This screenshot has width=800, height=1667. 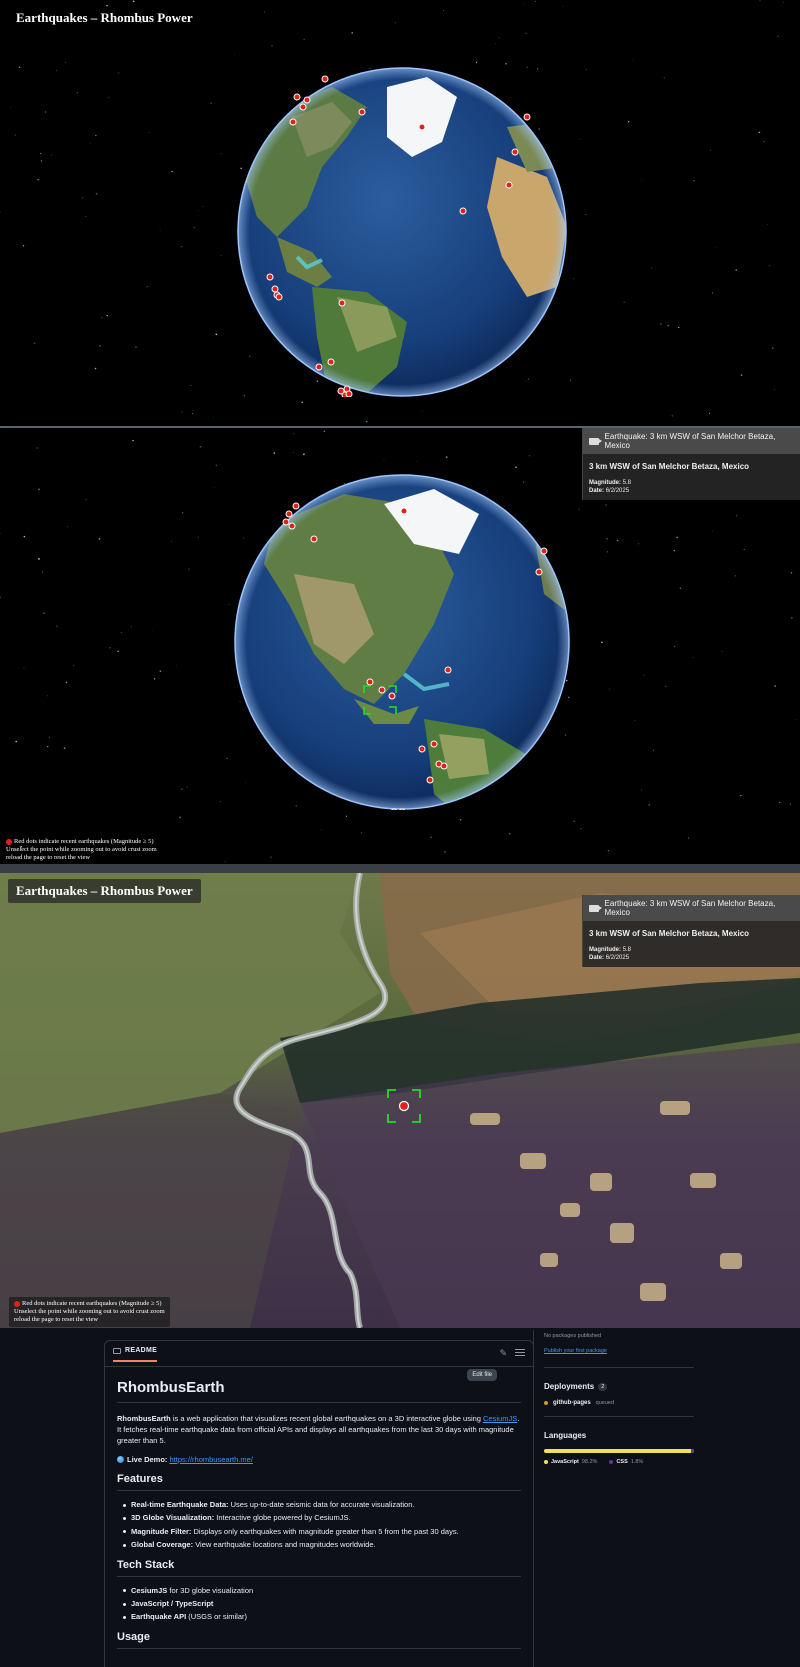 I want to click on cesiumjs-link: CesiumJS, so click(x=500, y=1418).